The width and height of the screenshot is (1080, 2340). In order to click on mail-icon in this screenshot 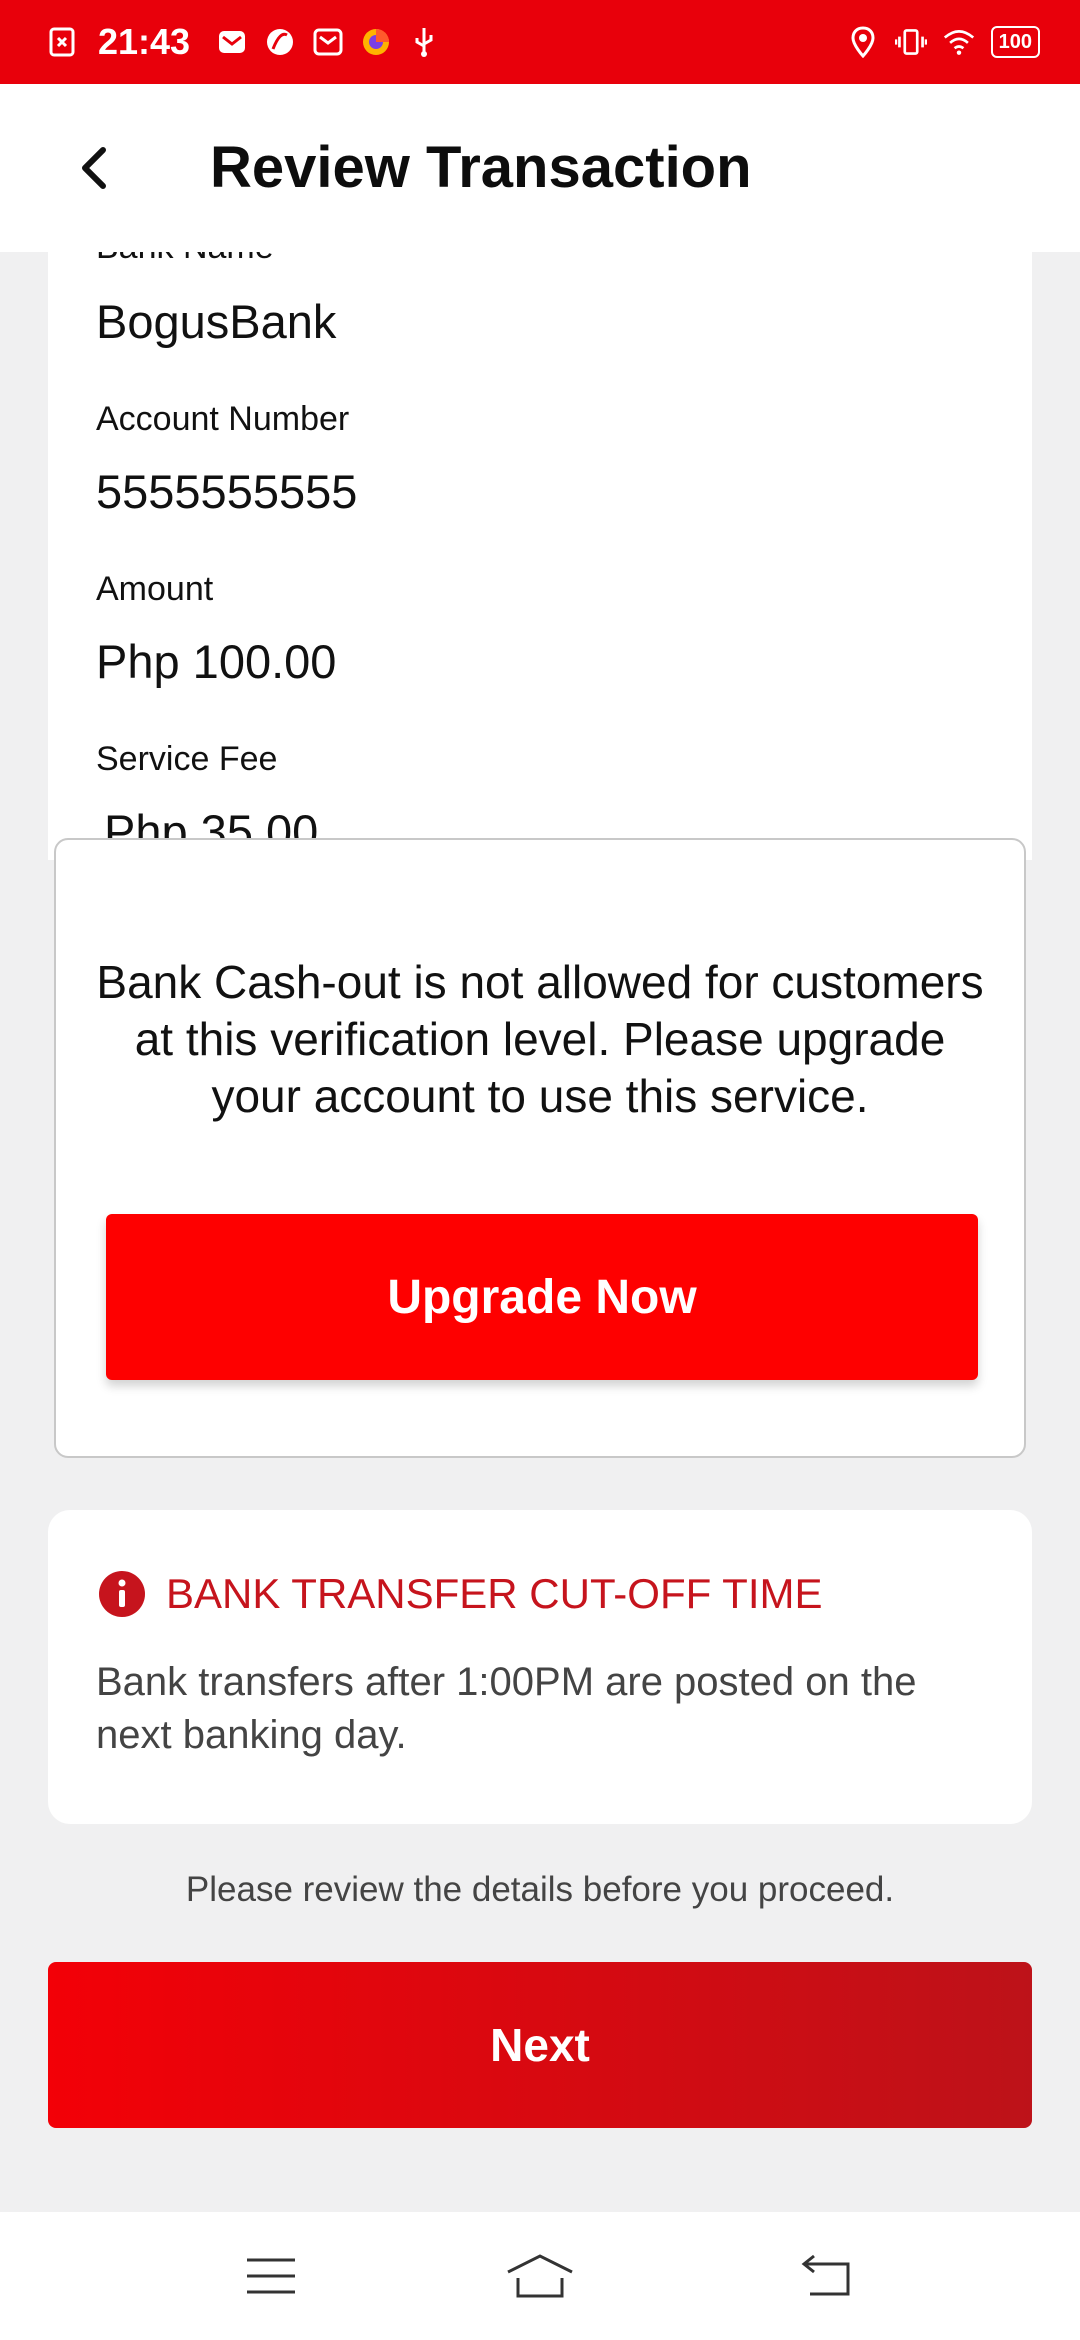, I will do `click(232, 42)`.